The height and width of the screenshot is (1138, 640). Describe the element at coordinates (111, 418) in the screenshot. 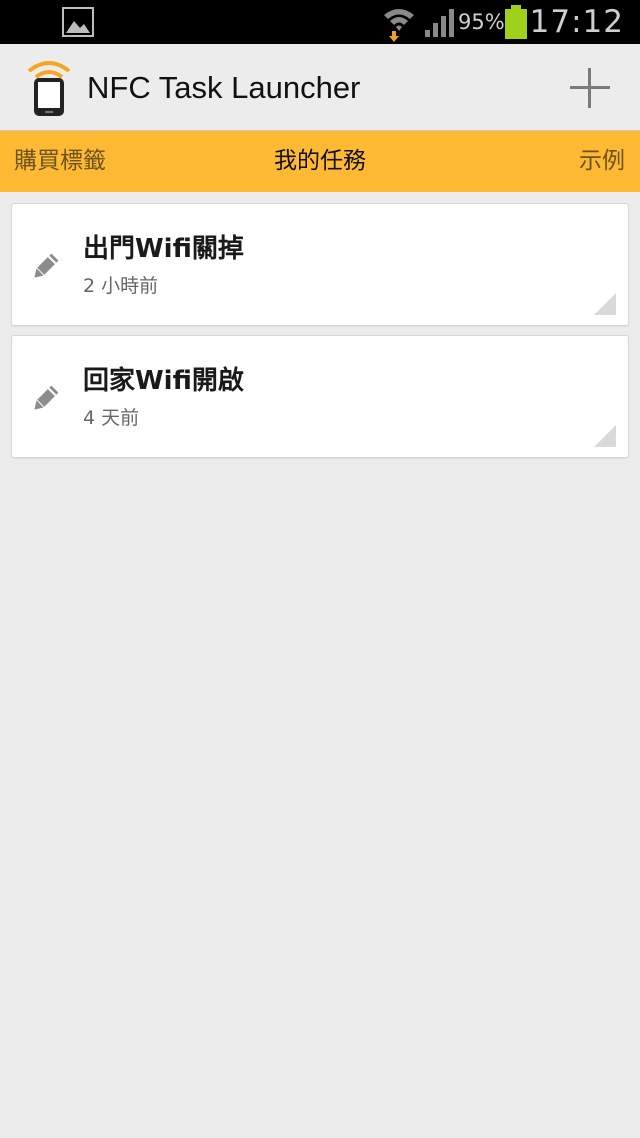

I see `task-time: 4 天前` at that location.